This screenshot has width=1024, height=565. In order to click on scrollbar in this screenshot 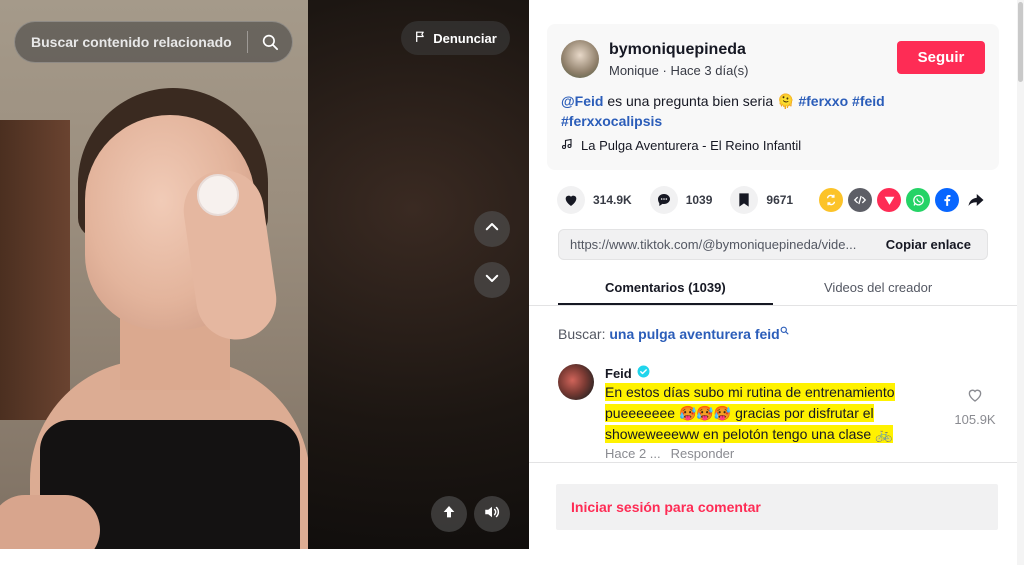, I will do `click(1020, 282)`.